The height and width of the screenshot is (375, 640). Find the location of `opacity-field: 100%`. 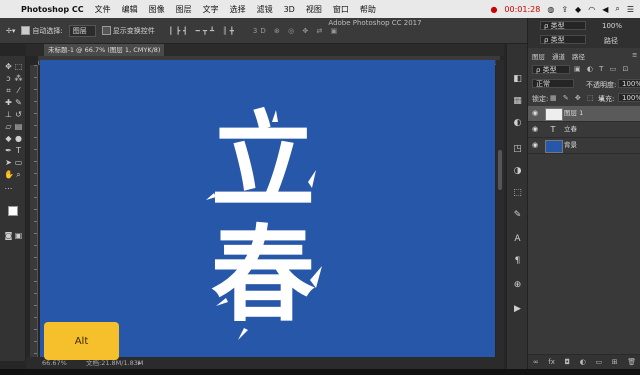

opacity-field: 100% is located at coordinates (629, 83).